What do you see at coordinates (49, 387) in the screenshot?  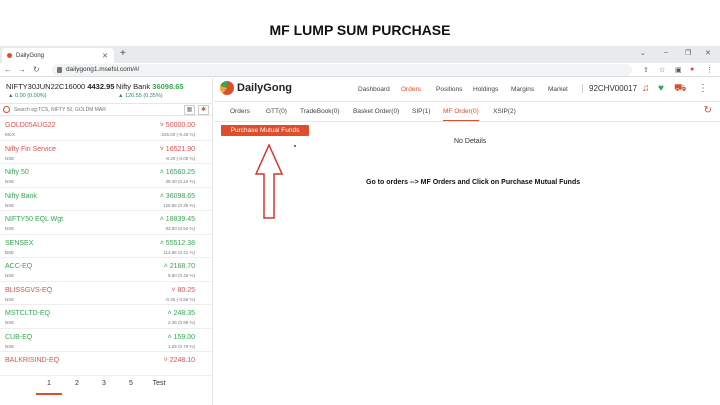 I see `page-1: 1` at bounding box center [49, 387].